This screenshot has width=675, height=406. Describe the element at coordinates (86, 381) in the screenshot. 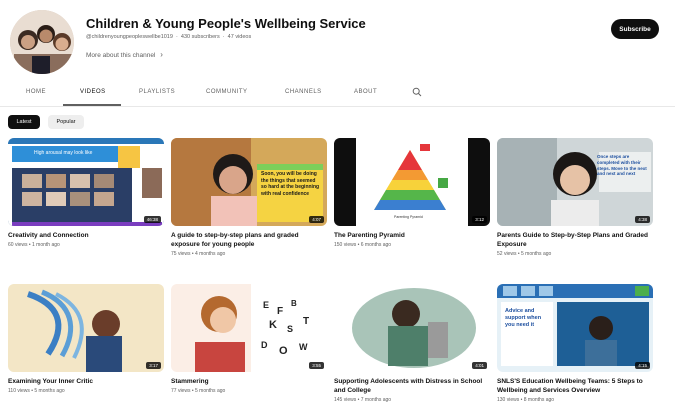

I see `video-title: Examining Your Inner Critic` at that location.